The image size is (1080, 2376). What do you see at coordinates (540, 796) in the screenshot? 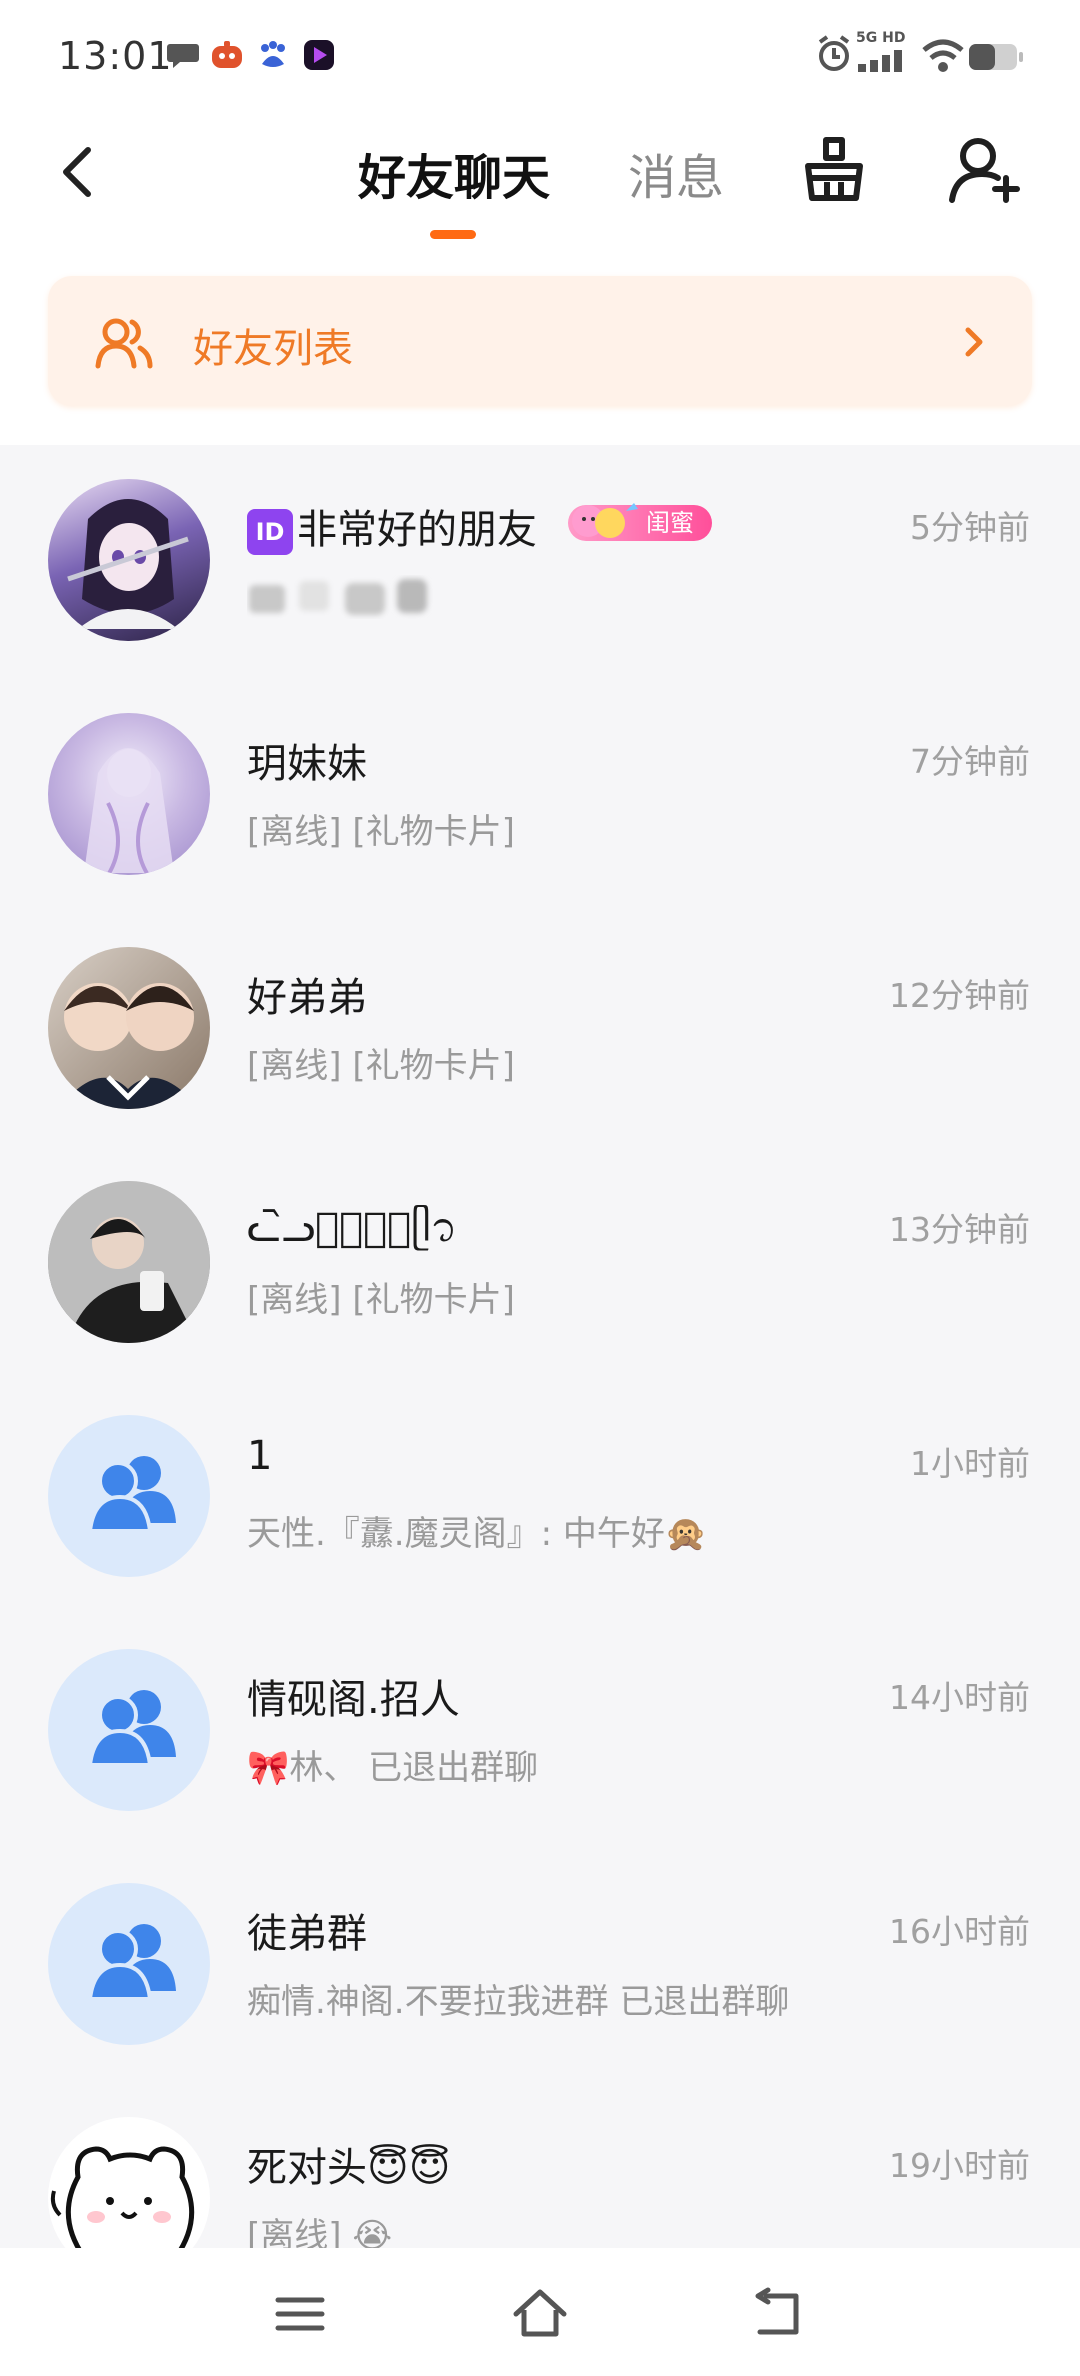
I see `chat-item: 玥妹妹 [离线] [礼物卡片] 7分钟前` at bounding box center [540, 796].